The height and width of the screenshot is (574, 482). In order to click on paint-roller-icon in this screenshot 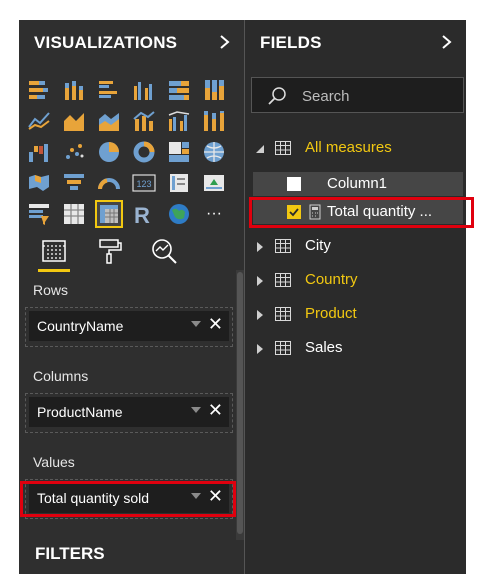, I will do `click(110, 251)`.